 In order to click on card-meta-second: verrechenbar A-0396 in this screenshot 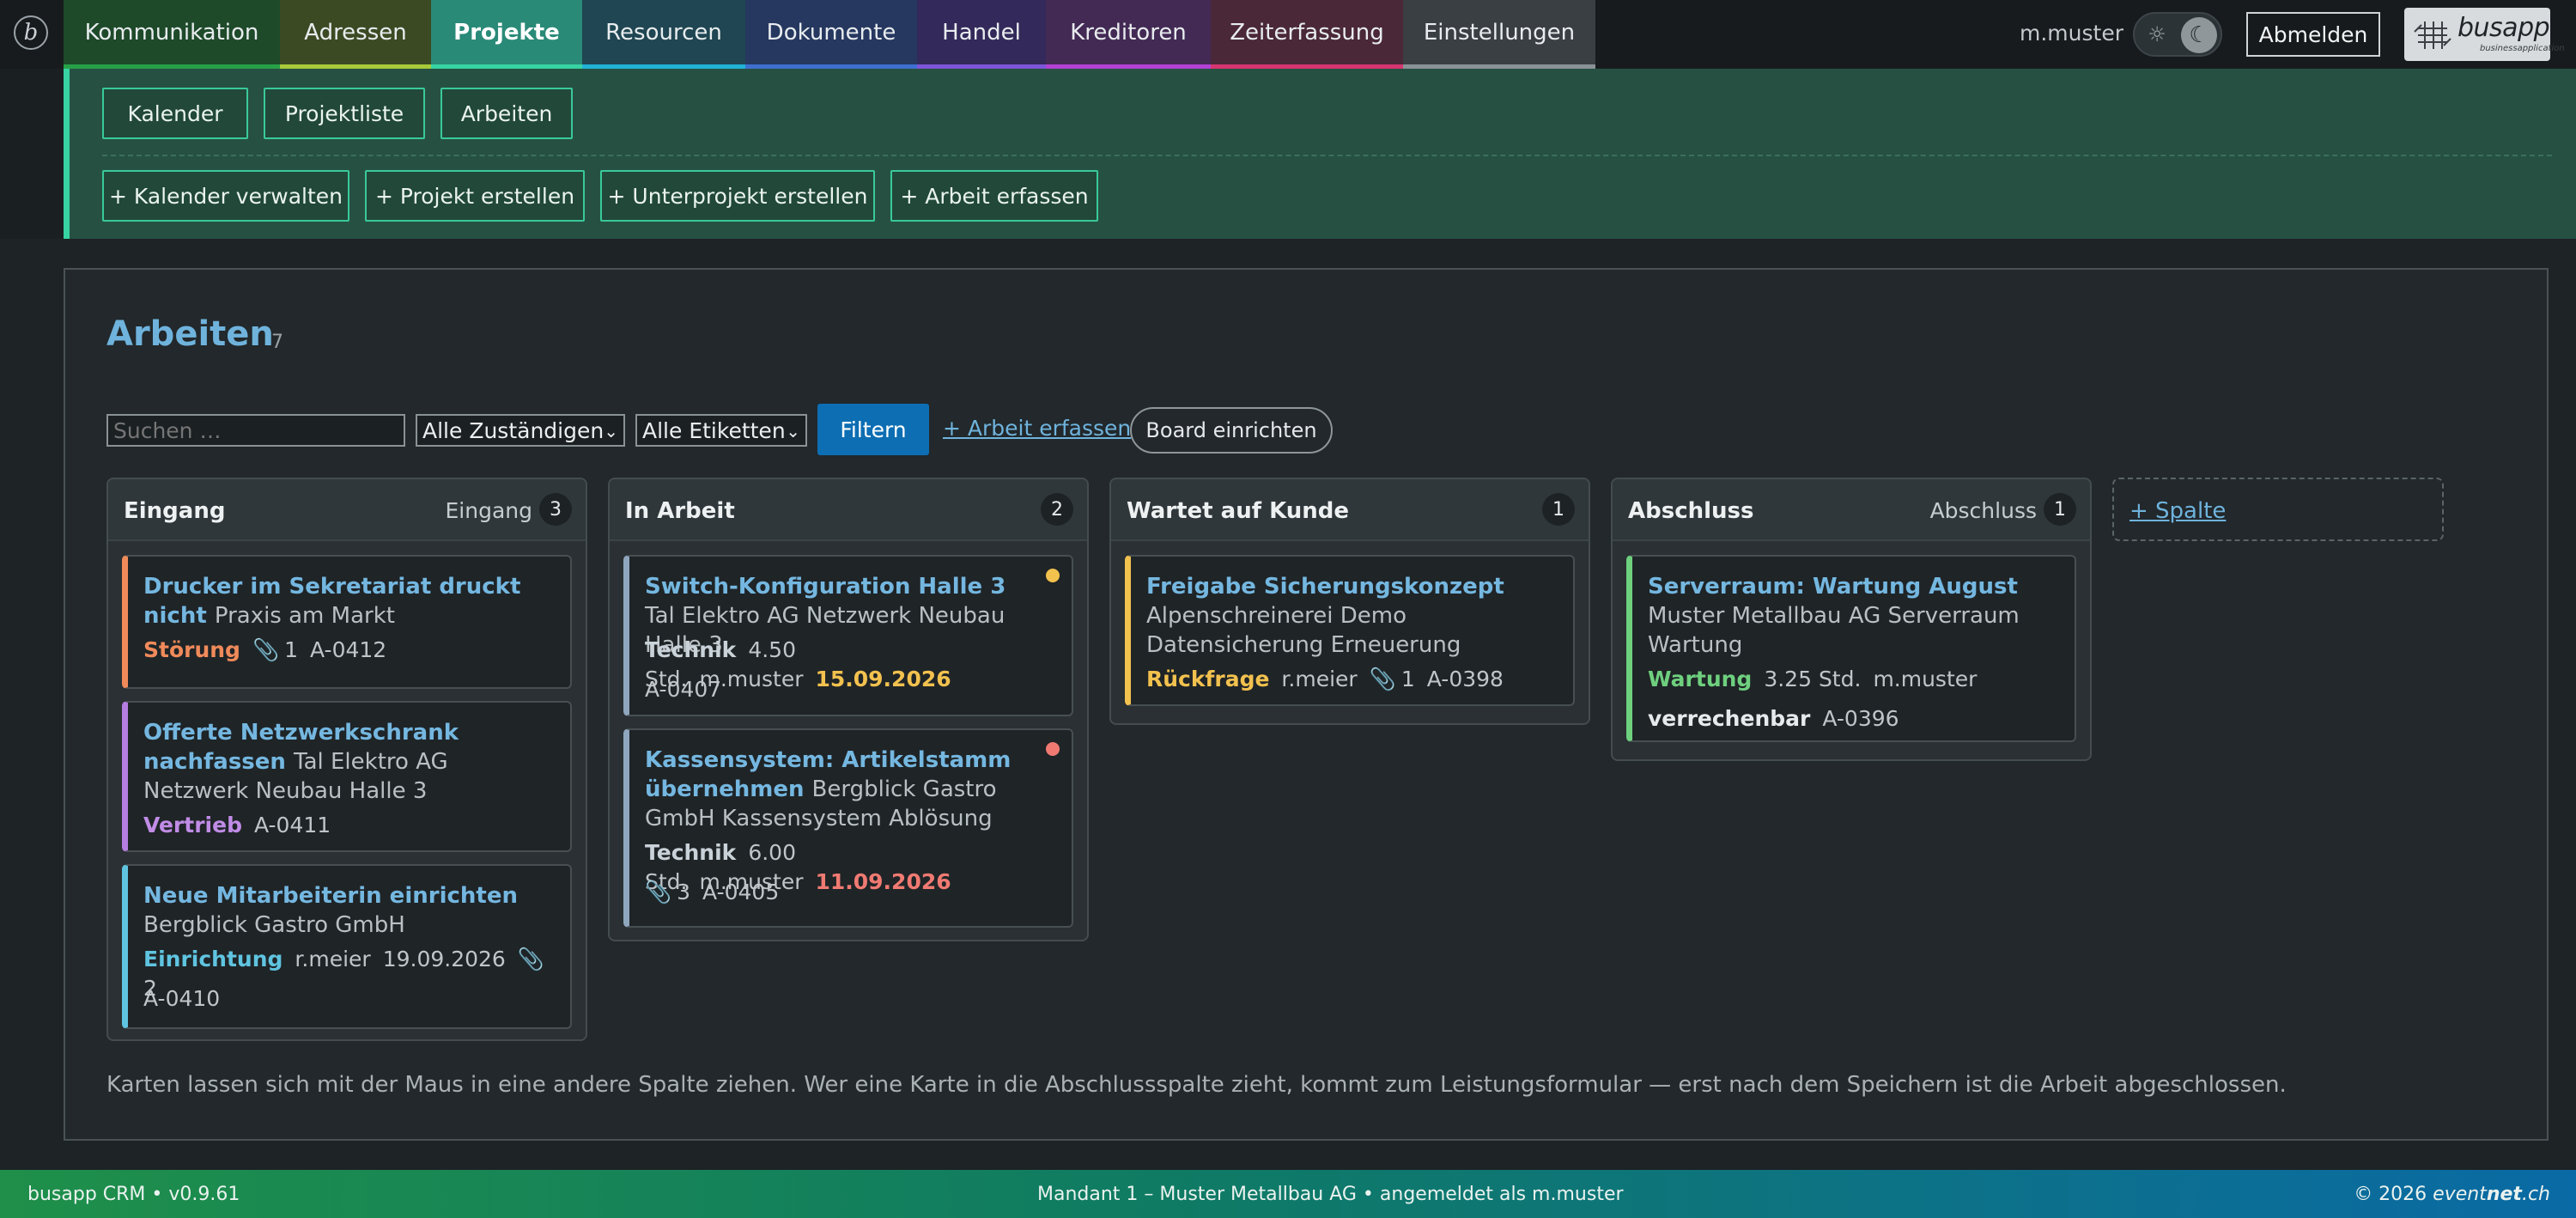, I will do `click(1779, 719)`.